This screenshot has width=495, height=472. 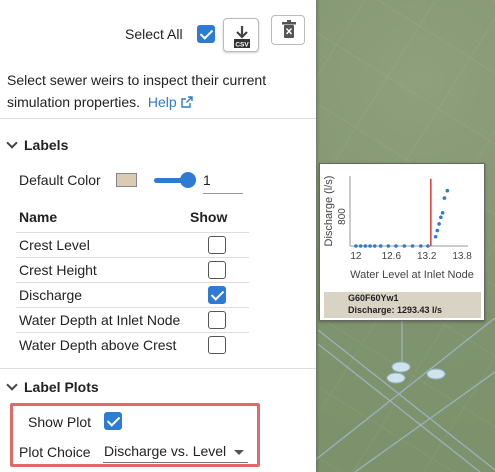 What do you see at coordinates (38, 217) in the screenshot?
I see `column-header-name: Name` at bounding box center [38, 217].